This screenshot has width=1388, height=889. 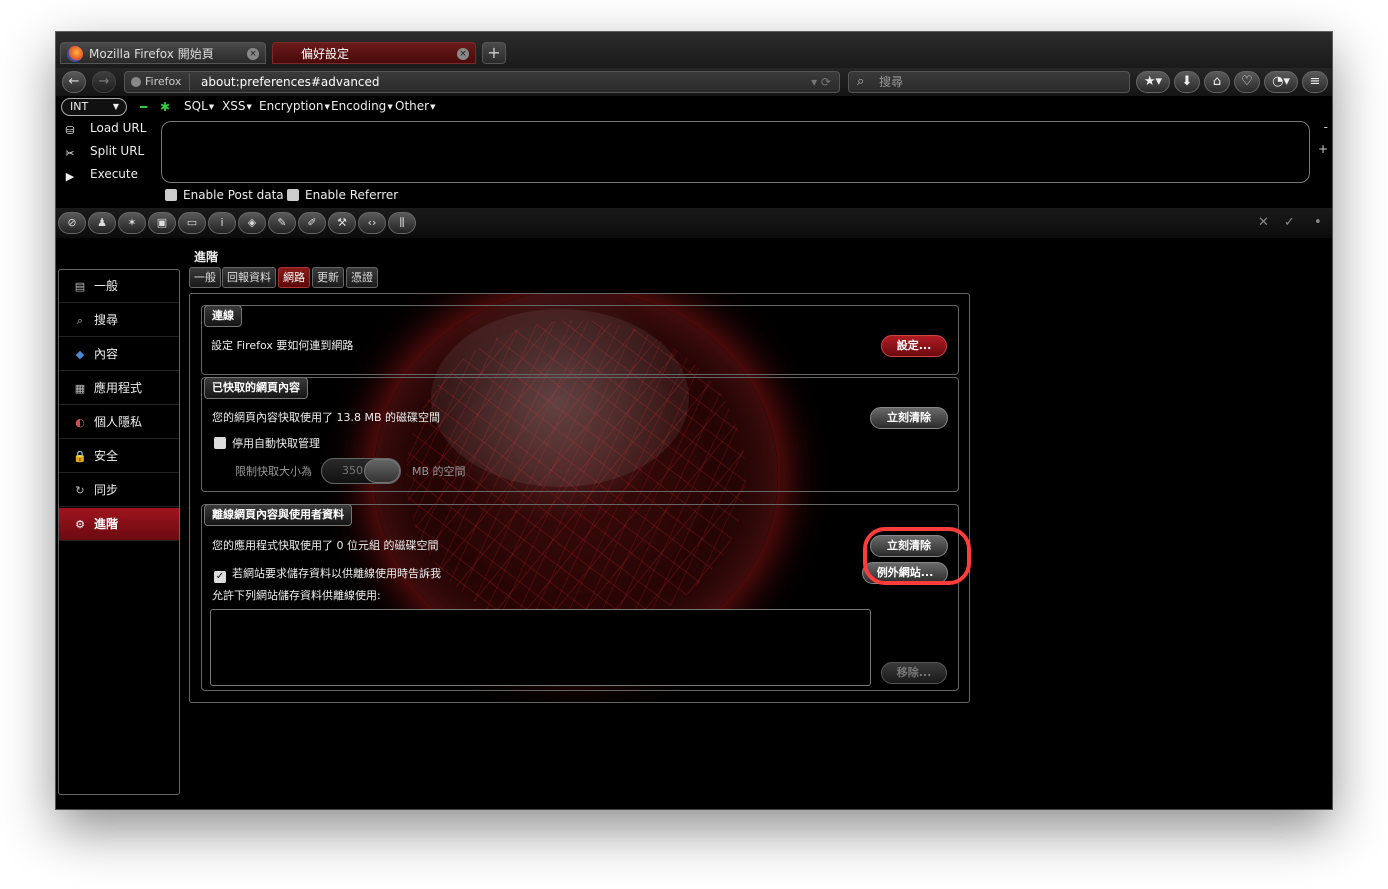 I want to click on category-advanced: ⚙ 進階, so click(x=119, y=524).